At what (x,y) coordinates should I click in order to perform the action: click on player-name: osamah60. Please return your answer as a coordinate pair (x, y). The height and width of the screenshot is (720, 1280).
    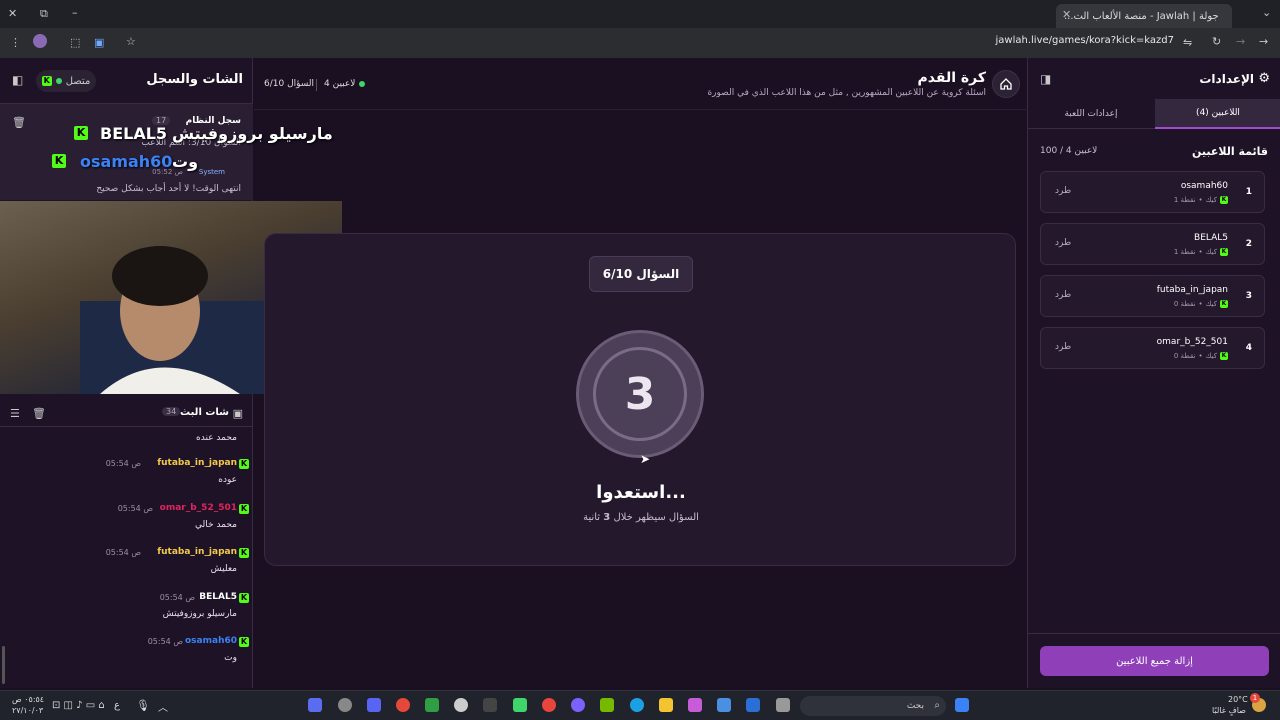
    Looking at the image, I should click on (1204, 186).